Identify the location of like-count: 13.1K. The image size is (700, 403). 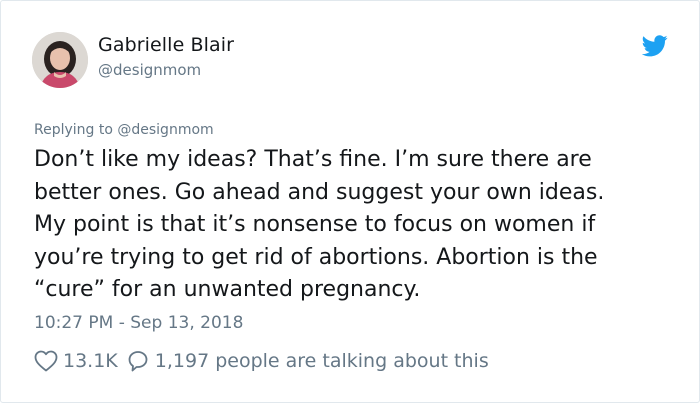
(90, 361).